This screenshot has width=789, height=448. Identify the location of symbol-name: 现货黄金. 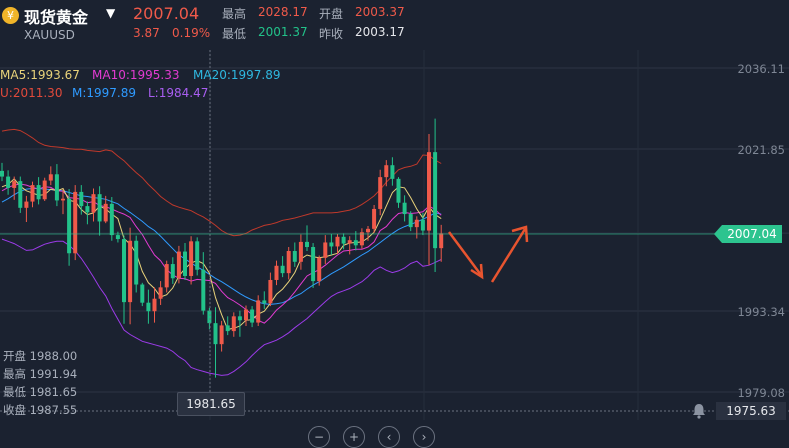
(56, 16).